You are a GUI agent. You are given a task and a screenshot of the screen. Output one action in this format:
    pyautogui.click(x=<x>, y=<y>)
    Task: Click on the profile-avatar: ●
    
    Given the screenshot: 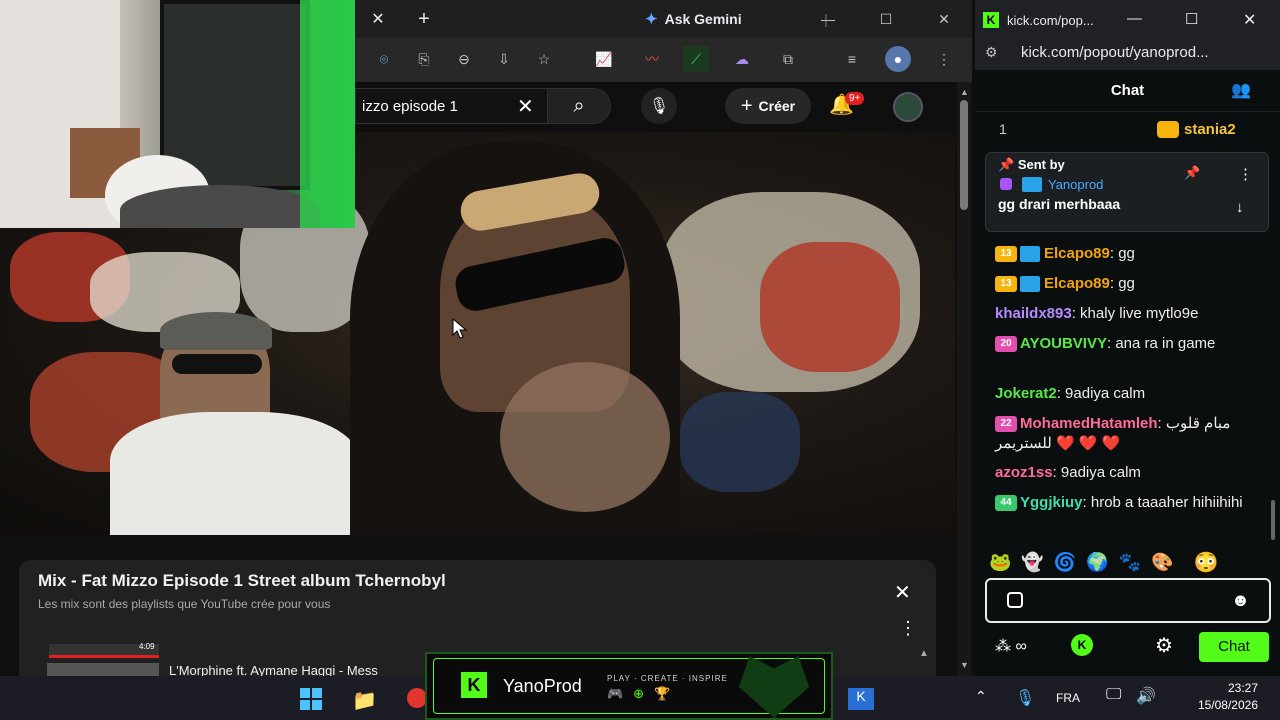 What is the action you would take?
    pyautogui.click(x=898, y=59)
    